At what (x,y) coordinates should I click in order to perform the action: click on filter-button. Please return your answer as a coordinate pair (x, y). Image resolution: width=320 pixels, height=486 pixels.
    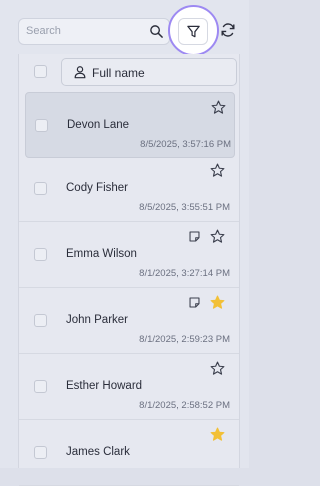
    Looking at the image, I should click on (193, 31).